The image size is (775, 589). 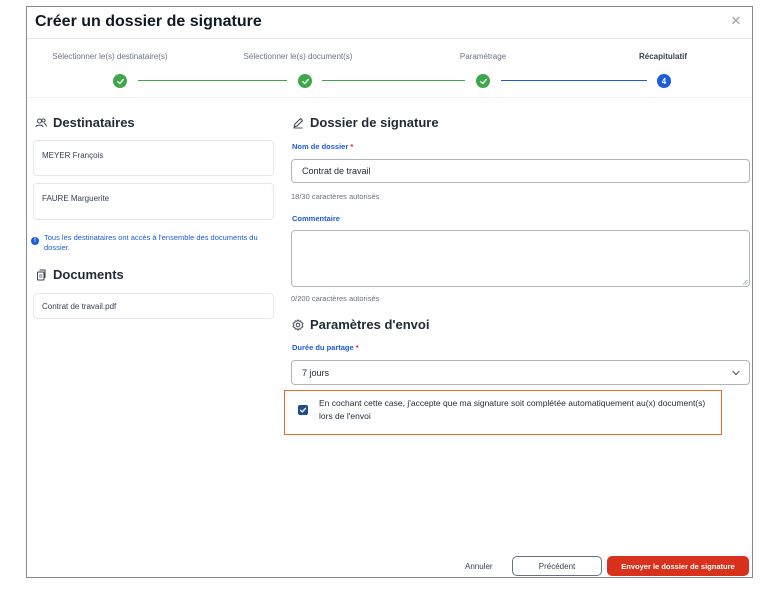 What do you see at coordinates (35, 241) in the screenshot?
I see `info-icon: !` at bounding box center [35, 241].